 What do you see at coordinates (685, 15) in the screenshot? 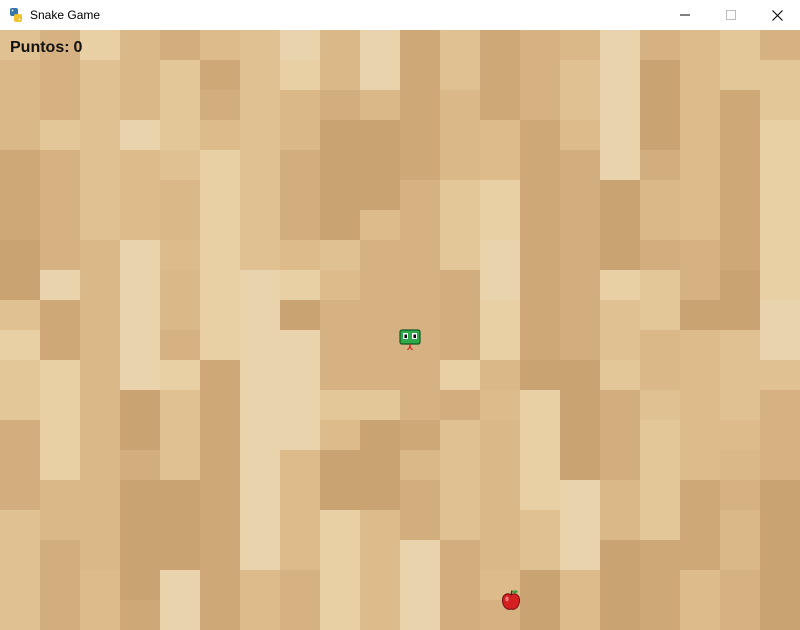
I see `minimize-button` at bounding box center [685, 15].